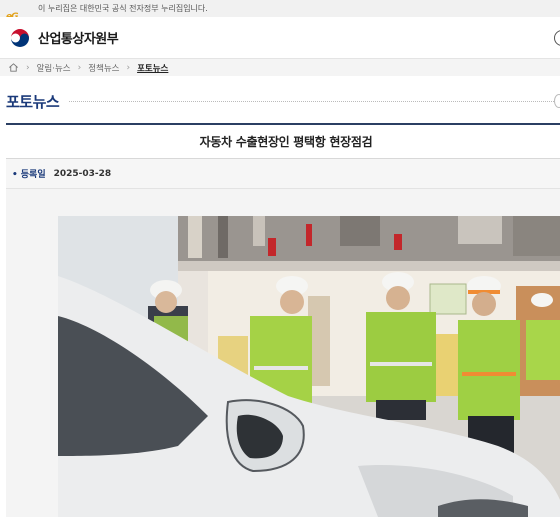  Describe the element at coordinates (82, 173) in the screenshot. I see `date-value: 2025-03-28` at that location.